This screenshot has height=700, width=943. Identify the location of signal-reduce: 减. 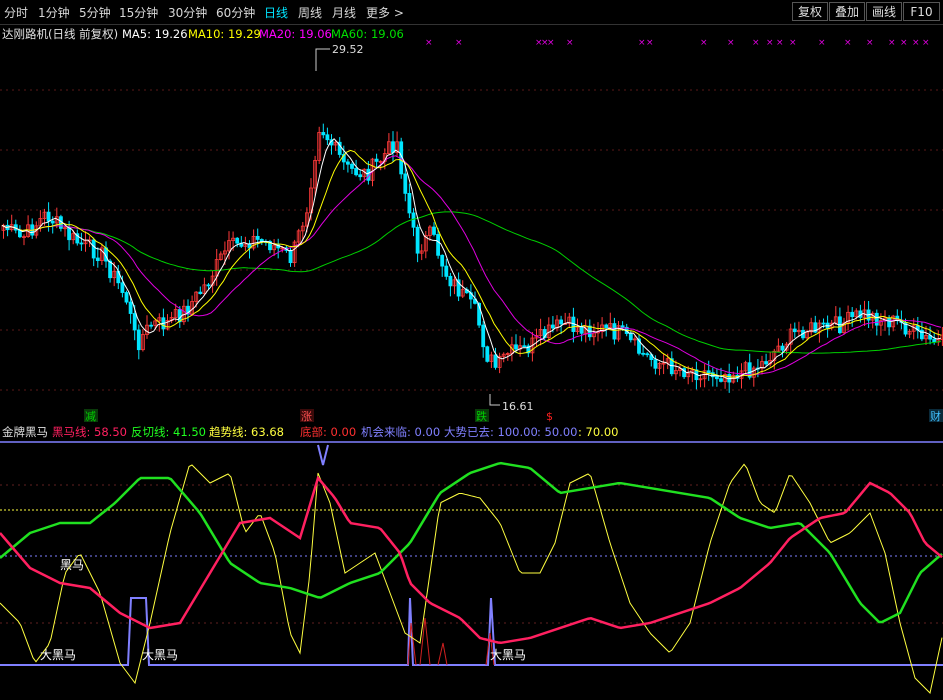
(90, 416).